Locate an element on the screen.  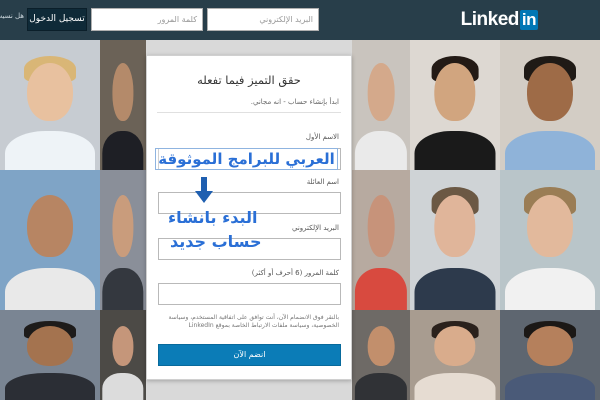
annotation-brand-label: العربي للبرامج الموثوقة is located at coordinates (246, 159).